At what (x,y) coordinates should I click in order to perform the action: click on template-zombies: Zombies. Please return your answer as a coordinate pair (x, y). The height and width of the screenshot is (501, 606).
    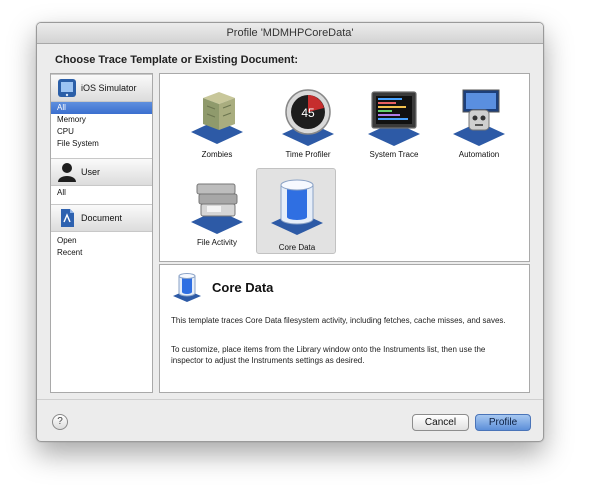
    Looking at the image, I should click on (217, 121).